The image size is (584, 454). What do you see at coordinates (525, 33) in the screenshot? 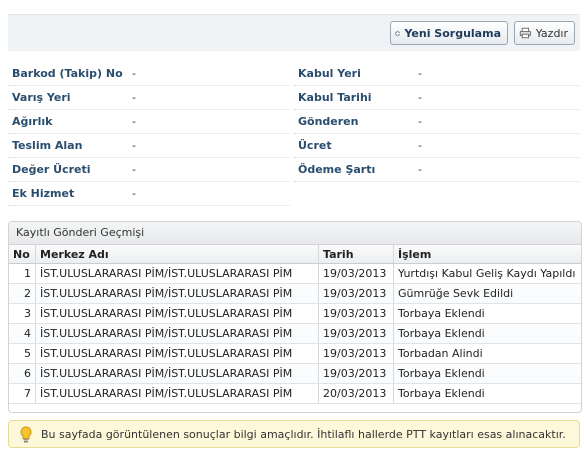
I see `printer-icon` at bounding box center [525, 33].